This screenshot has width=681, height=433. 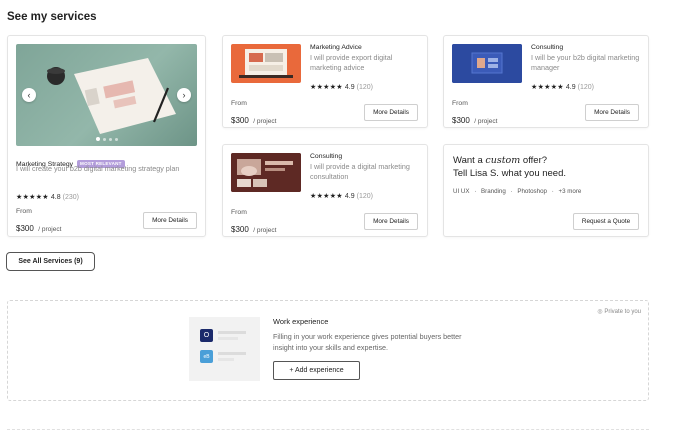 I want to click on service-image-carousel: ‹ ›, so click(x=106, y=95).